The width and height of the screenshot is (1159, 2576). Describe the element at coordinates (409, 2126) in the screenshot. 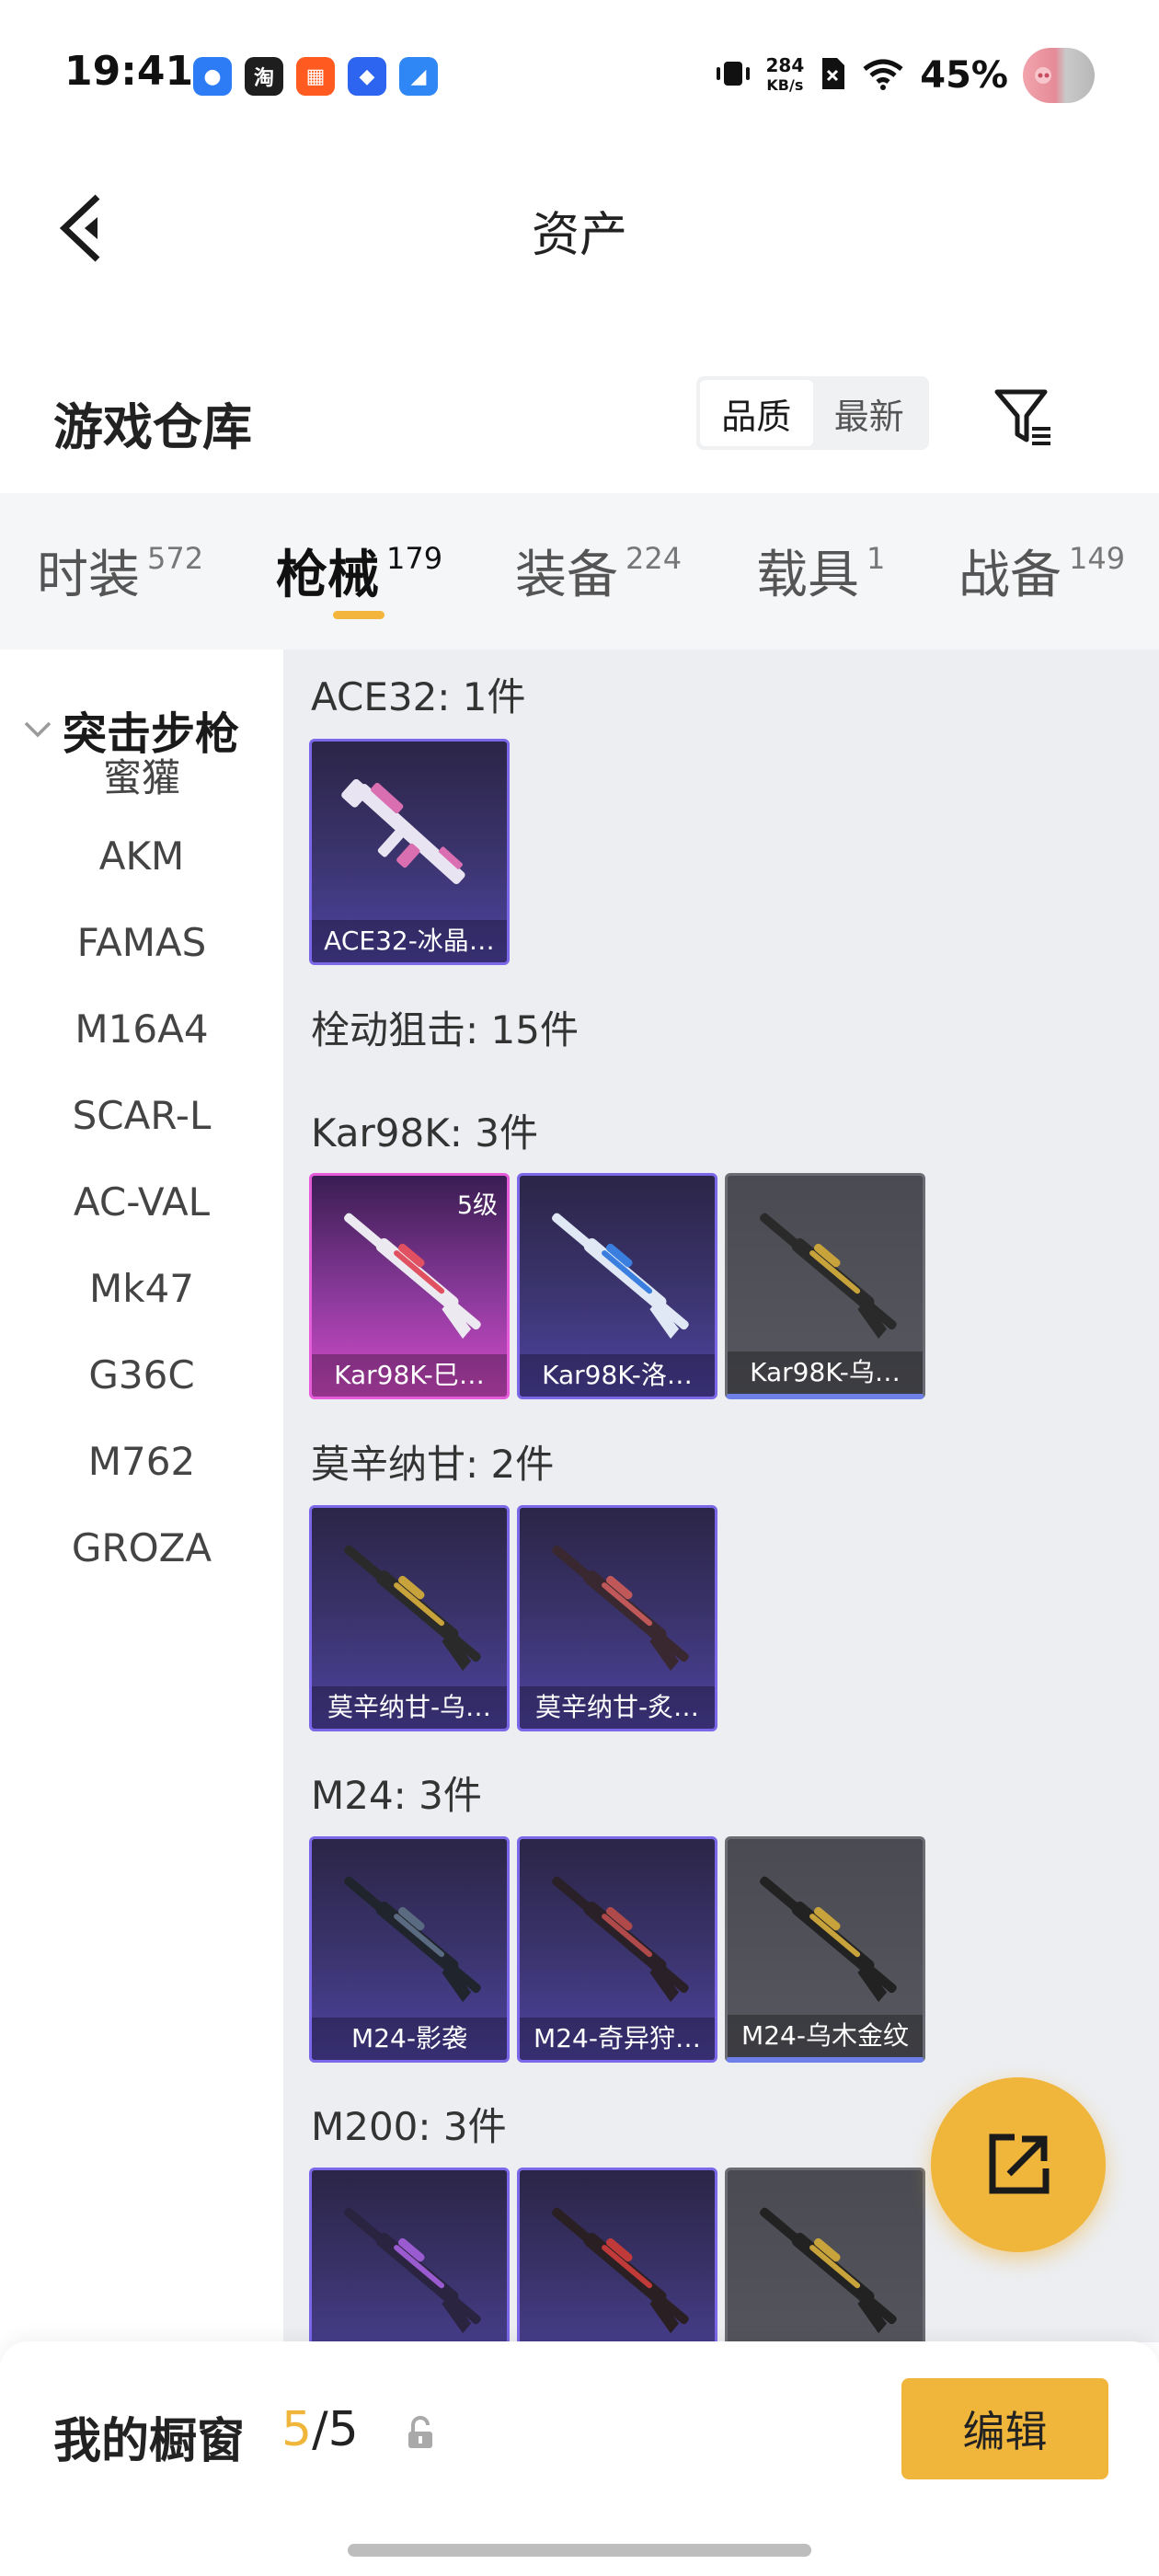

I see `section-title: M200: 3件` at that location.